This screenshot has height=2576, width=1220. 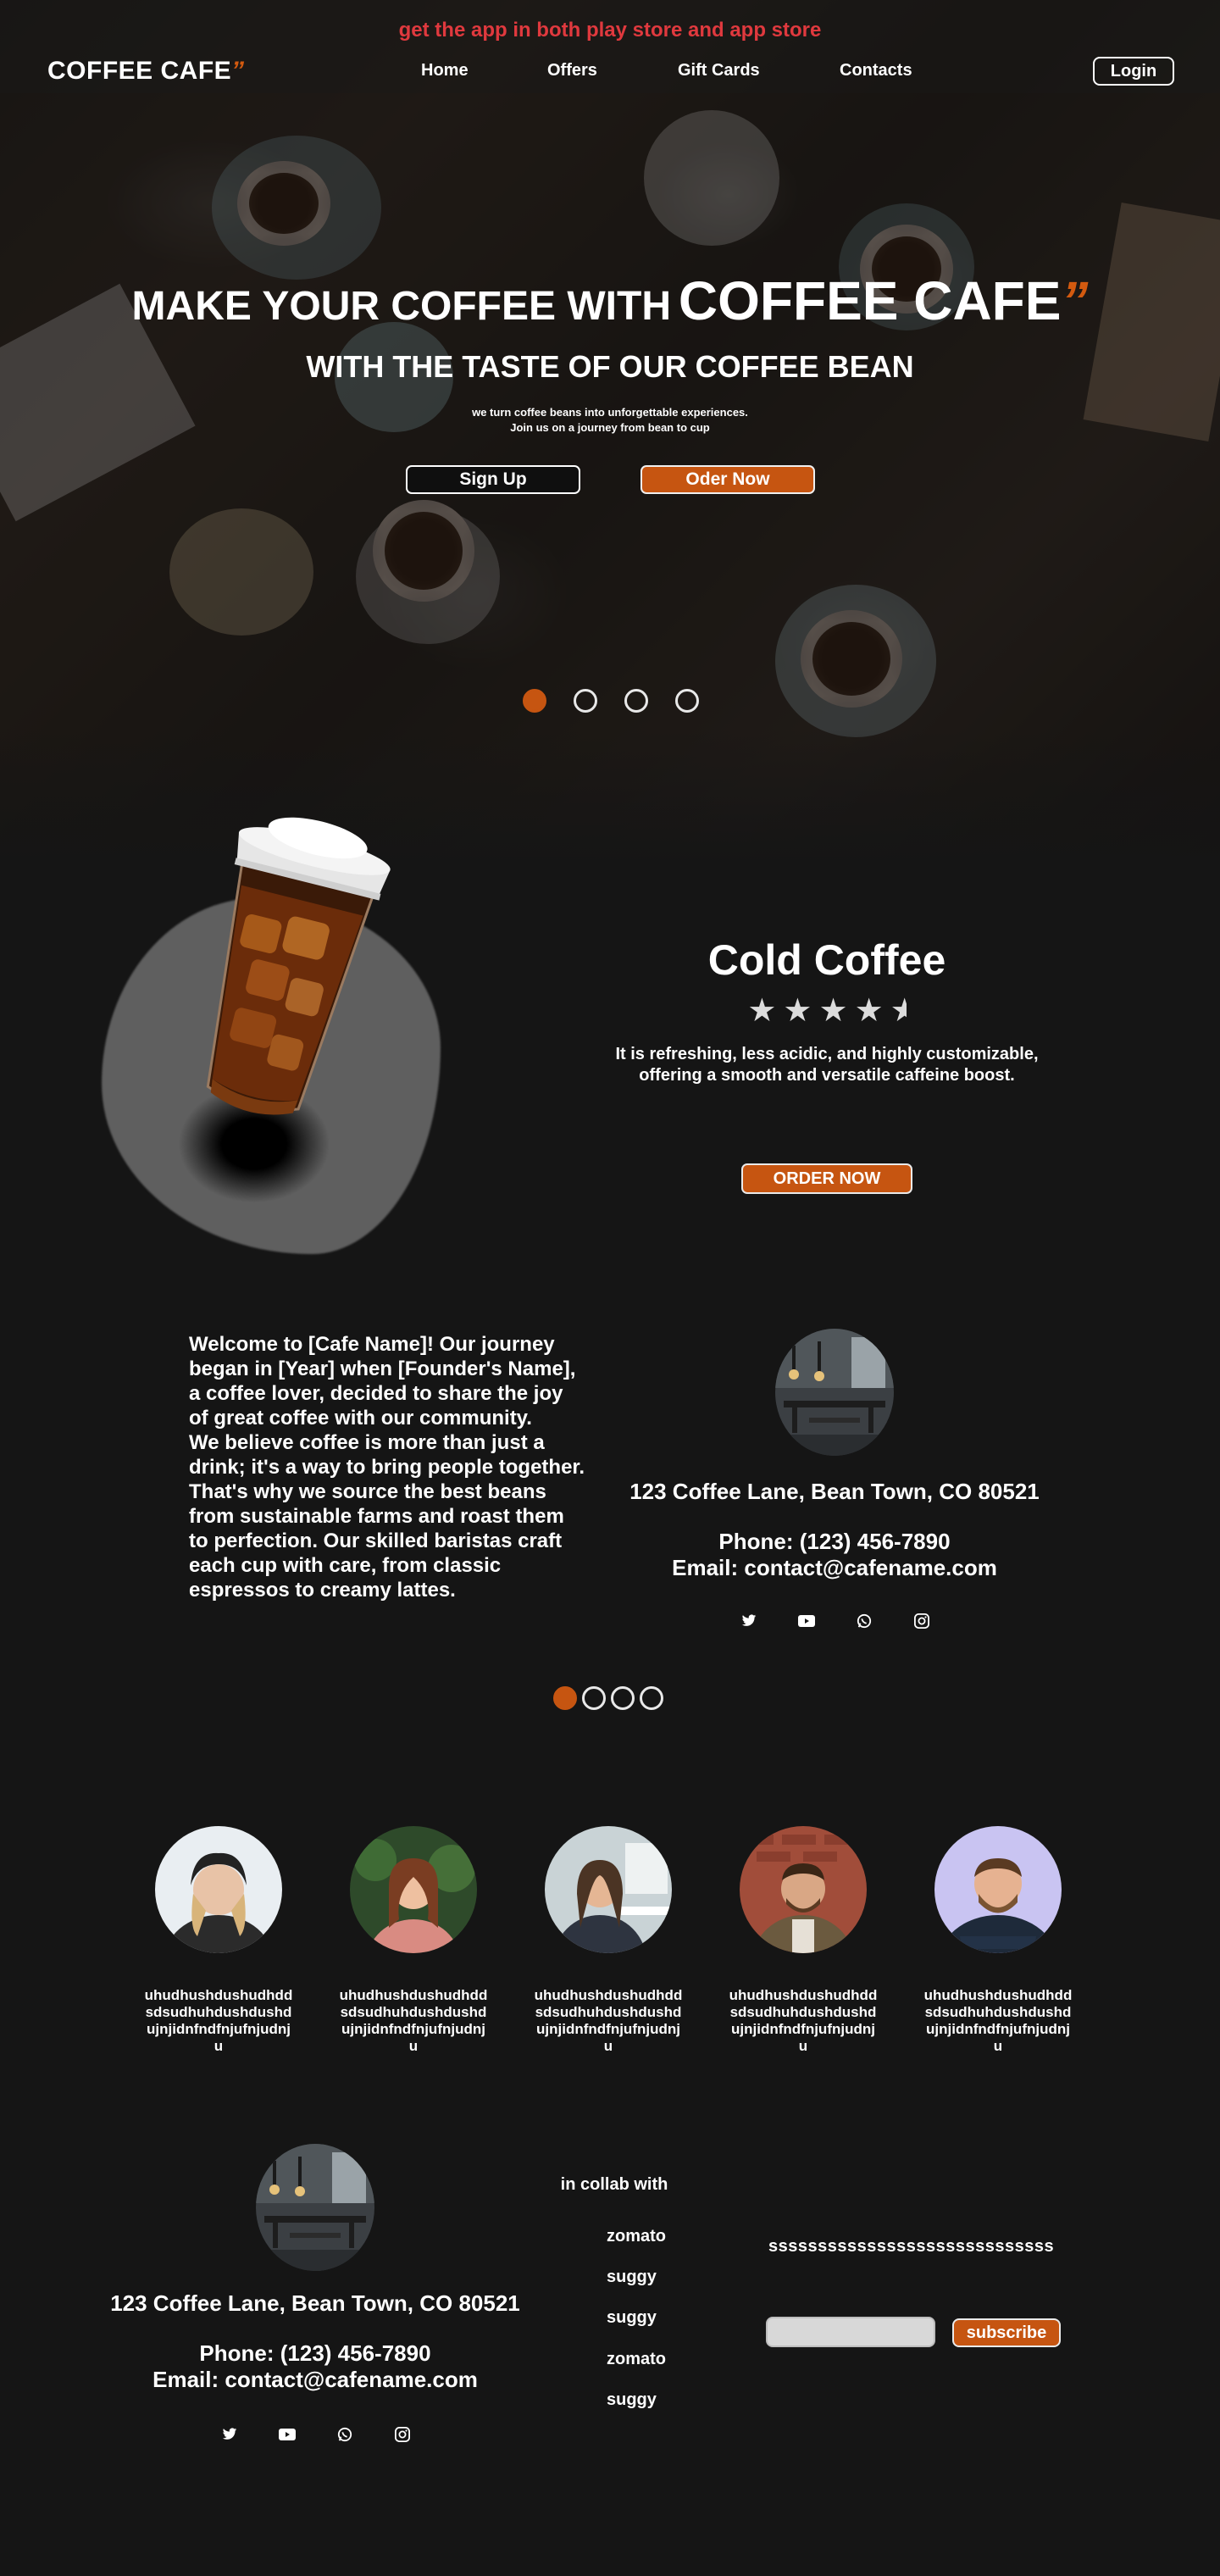 What do you see at coordinates (610, 427) in the screenshot?
I see `hero-desc-line-2: Join us on a journey from bean to cup` at bounding box center [610, 427].